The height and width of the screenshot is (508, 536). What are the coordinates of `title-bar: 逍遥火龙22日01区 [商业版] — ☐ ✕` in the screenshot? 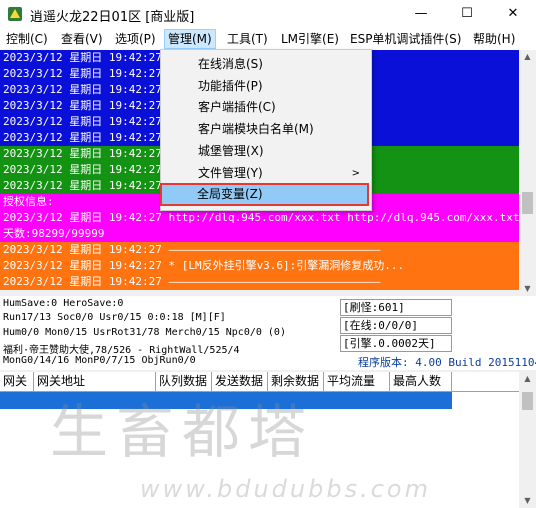 It's located at (268, 14).